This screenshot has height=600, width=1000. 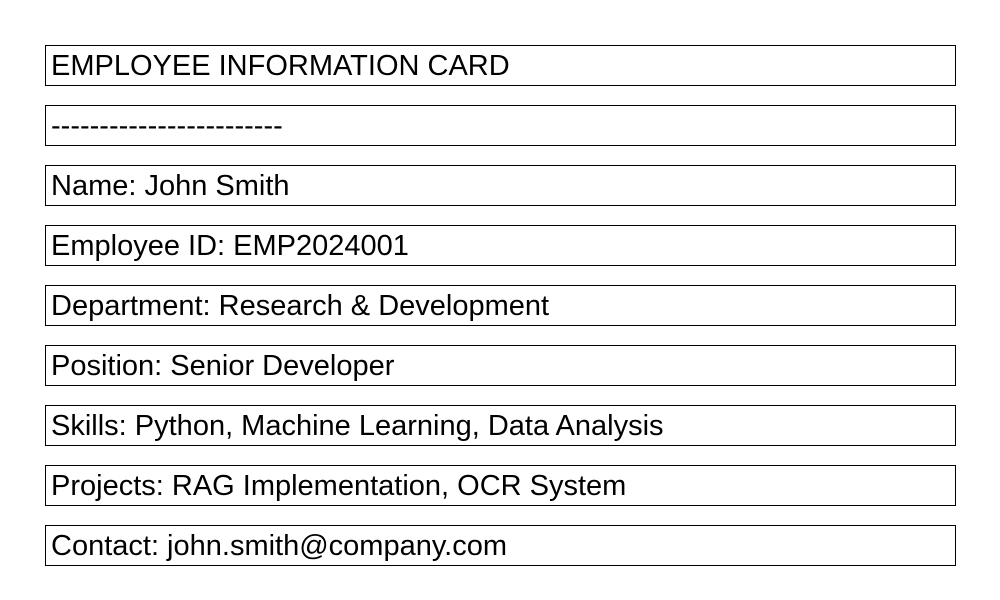 I want to click on employee-id-field: Employee ID: EMP2024001, so click(x=500, y=245).